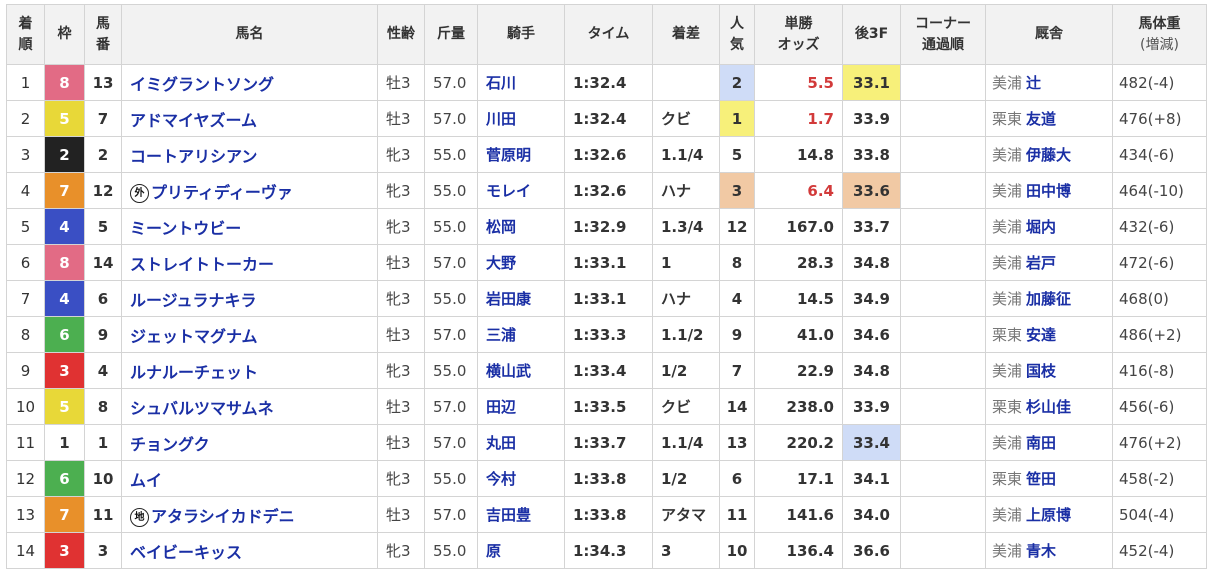 The width and height of the screenshot is (1212, 580). I want to click on stable-location: 美浦, so click(1007, 443).